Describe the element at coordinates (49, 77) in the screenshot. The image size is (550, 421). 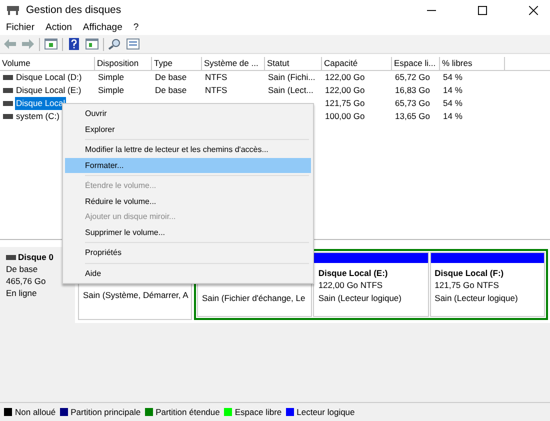
I see `volume-name: Disque Local (D:)` at that location.